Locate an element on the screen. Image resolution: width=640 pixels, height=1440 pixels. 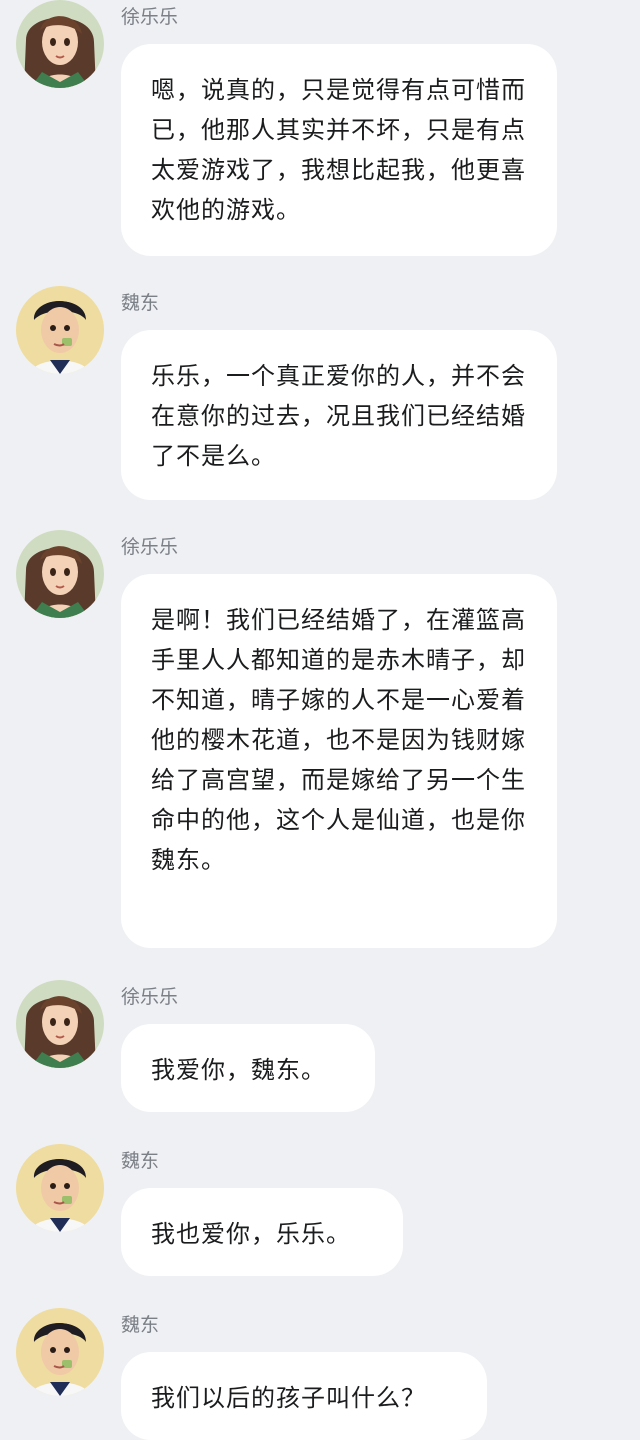
chat-message: 徐乐乐 我爱你，魏东。 is located at coordinates (320, 1050).